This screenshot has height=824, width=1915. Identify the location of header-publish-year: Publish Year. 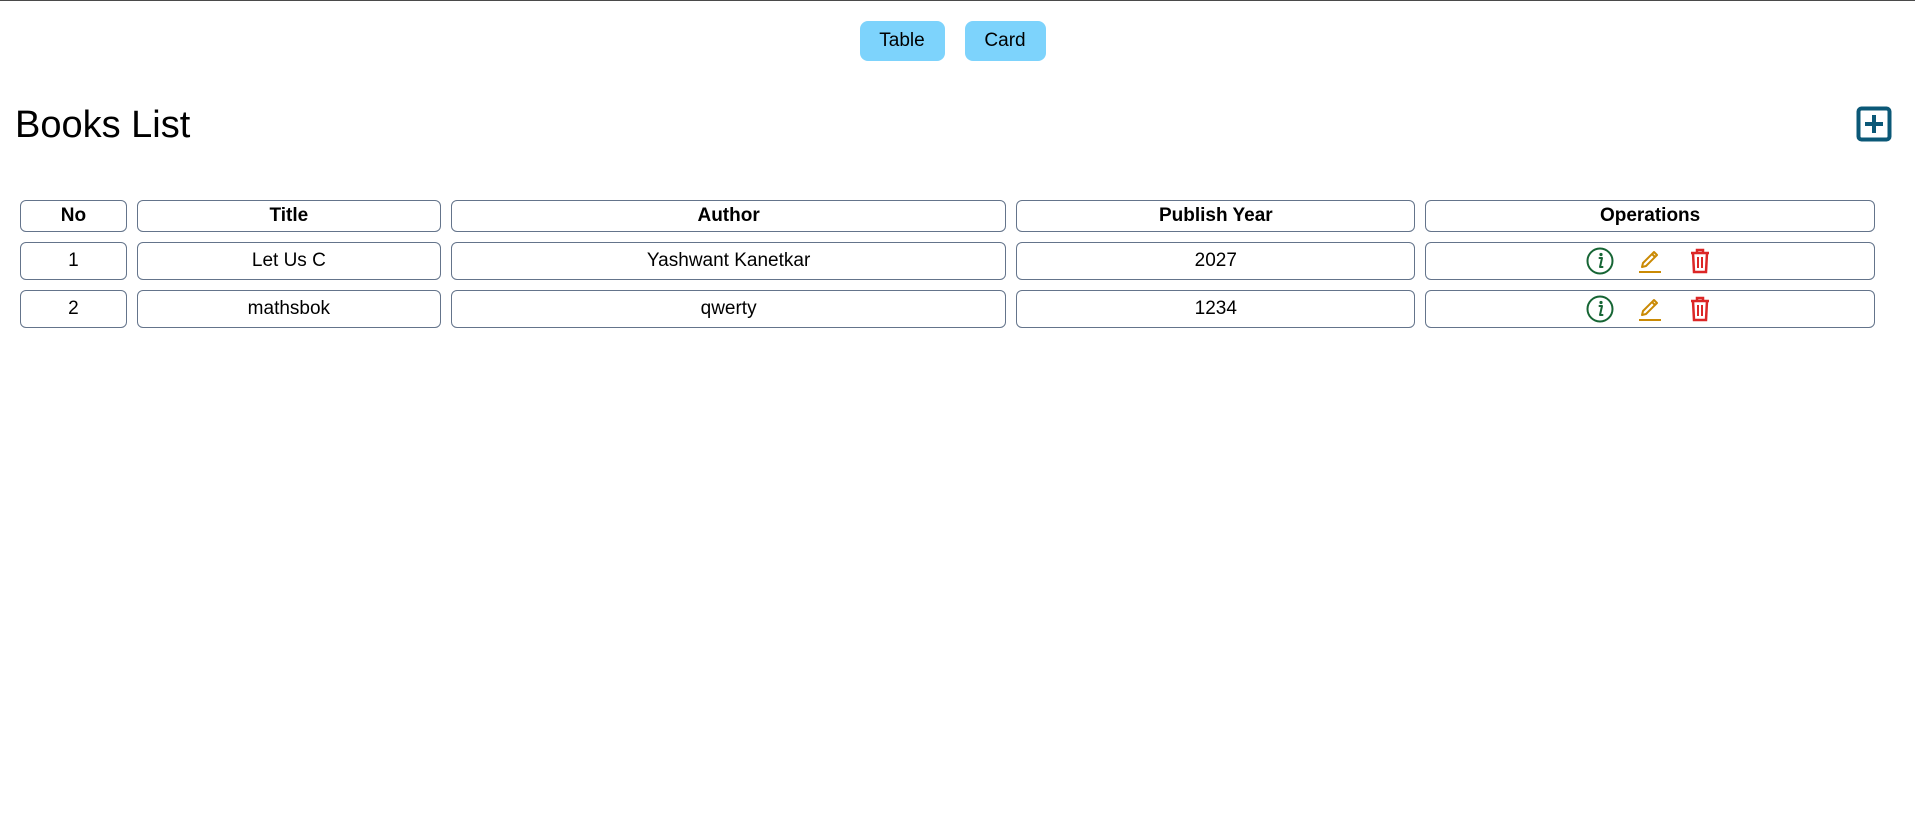
(1216, 216).